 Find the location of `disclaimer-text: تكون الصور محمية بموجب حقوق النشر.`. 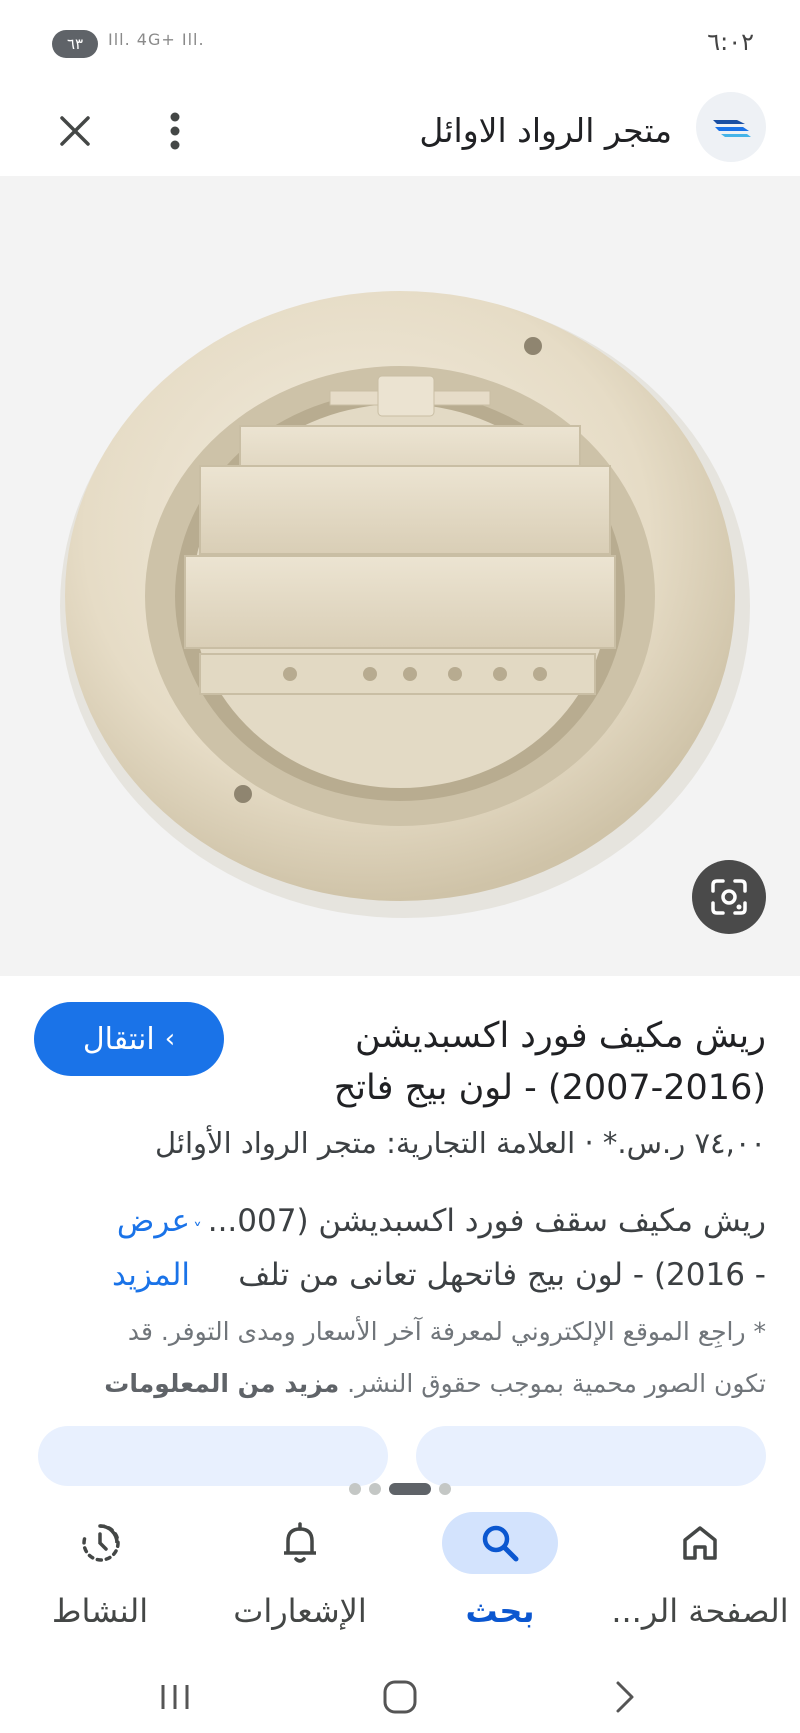

disclaimer-text: تكون الصور محمية بموجب حقوق النشر. is located at coordinates (556, 1383).